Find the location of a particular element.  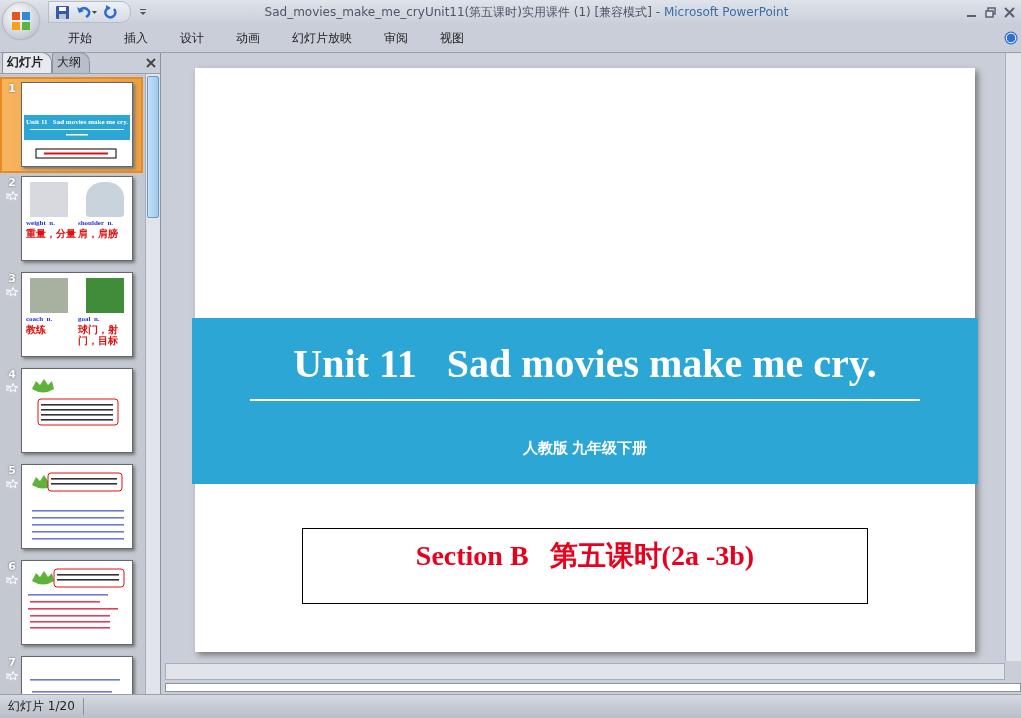

horizontal-scrollbar is located at coordinates (585, 671).